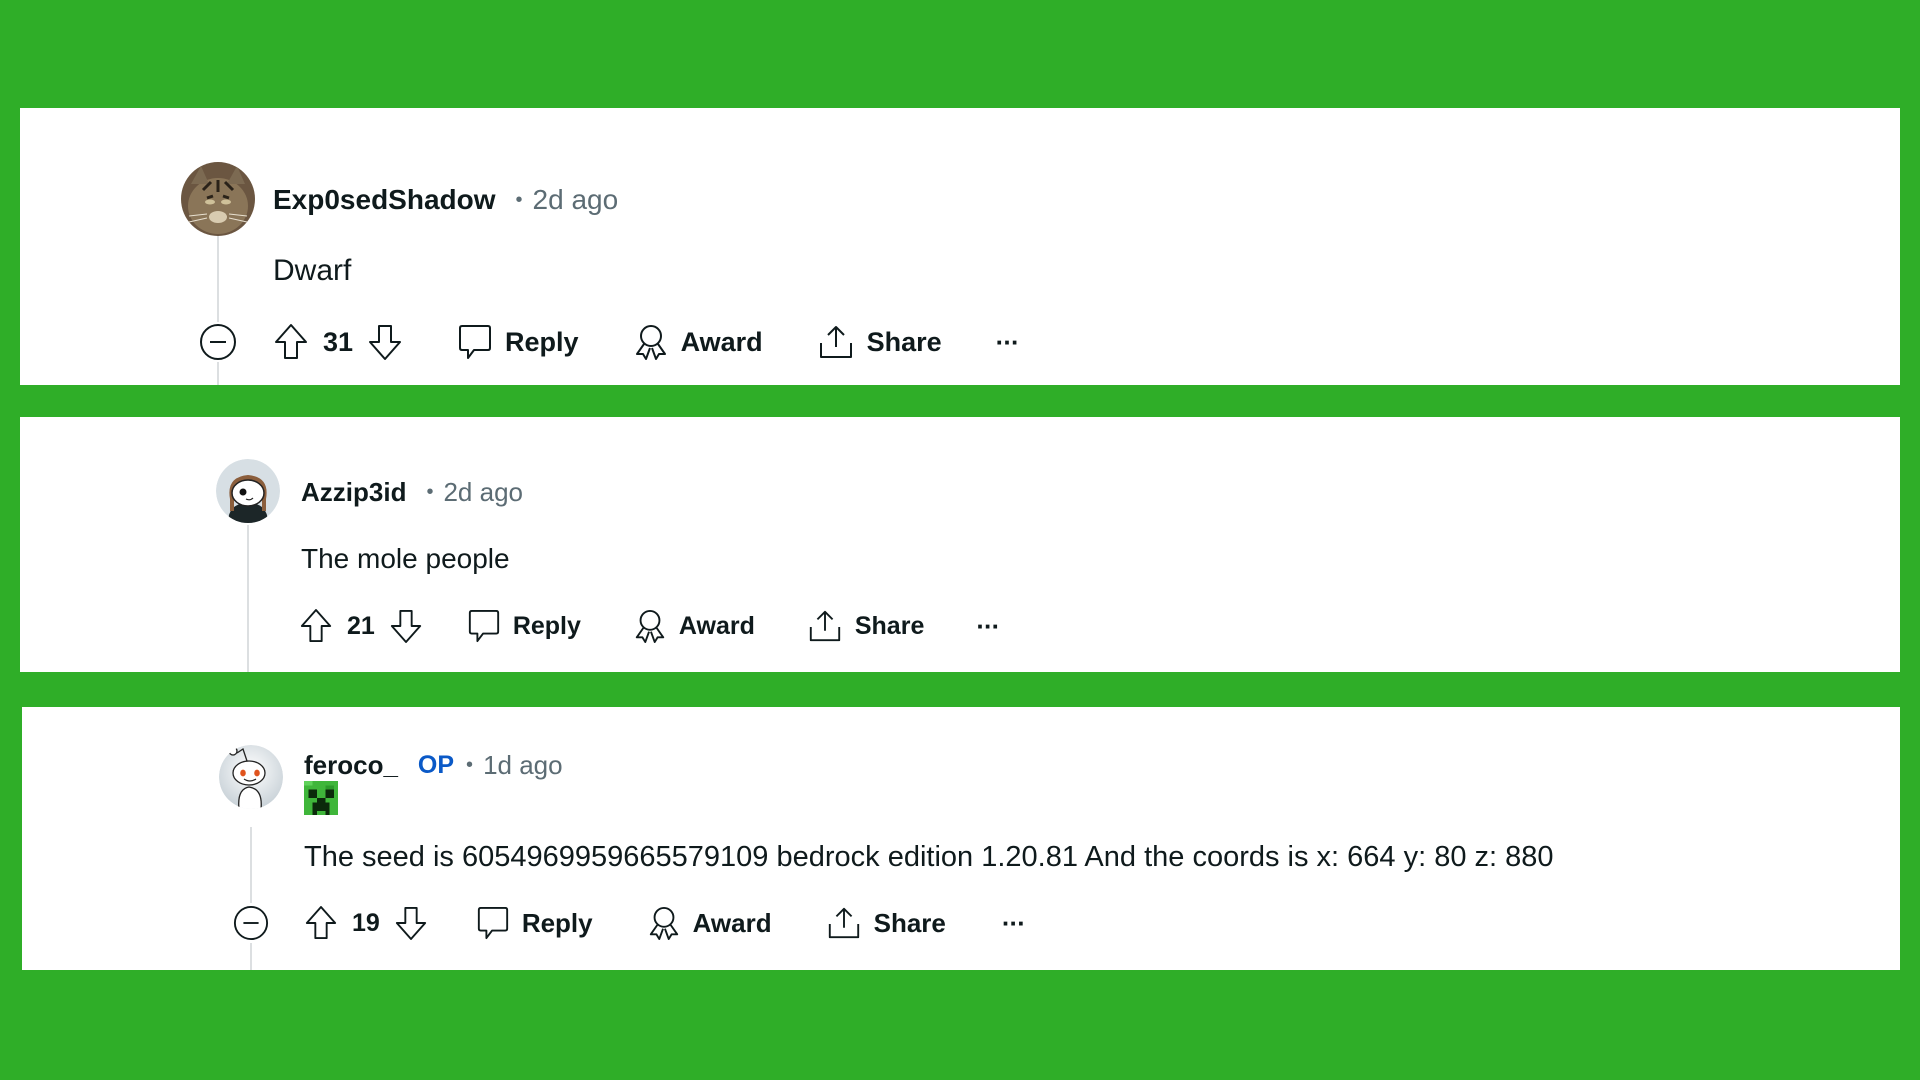  I want to click on creeper-face-icon, so click(321, 798).